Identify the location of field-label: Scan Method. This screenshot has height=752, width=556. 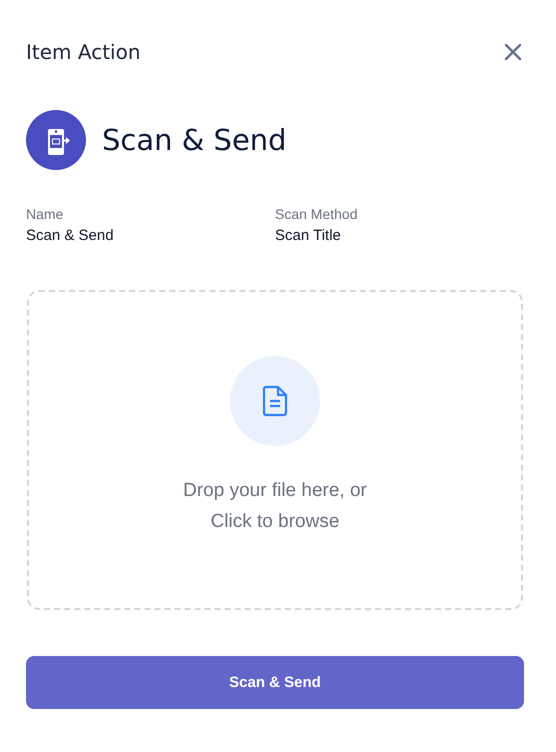
(316, 214).